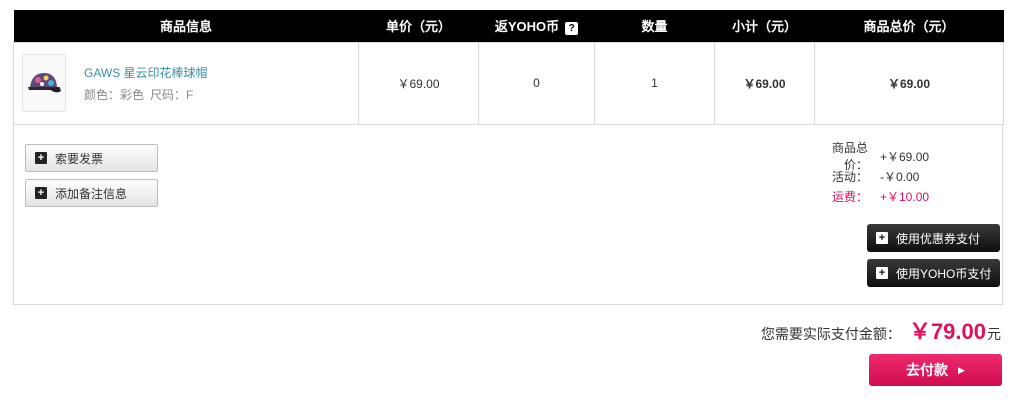 This screenshot has height=401, width=1031. I want to click on summary-freight-label: 运费：, so click(849, 196).